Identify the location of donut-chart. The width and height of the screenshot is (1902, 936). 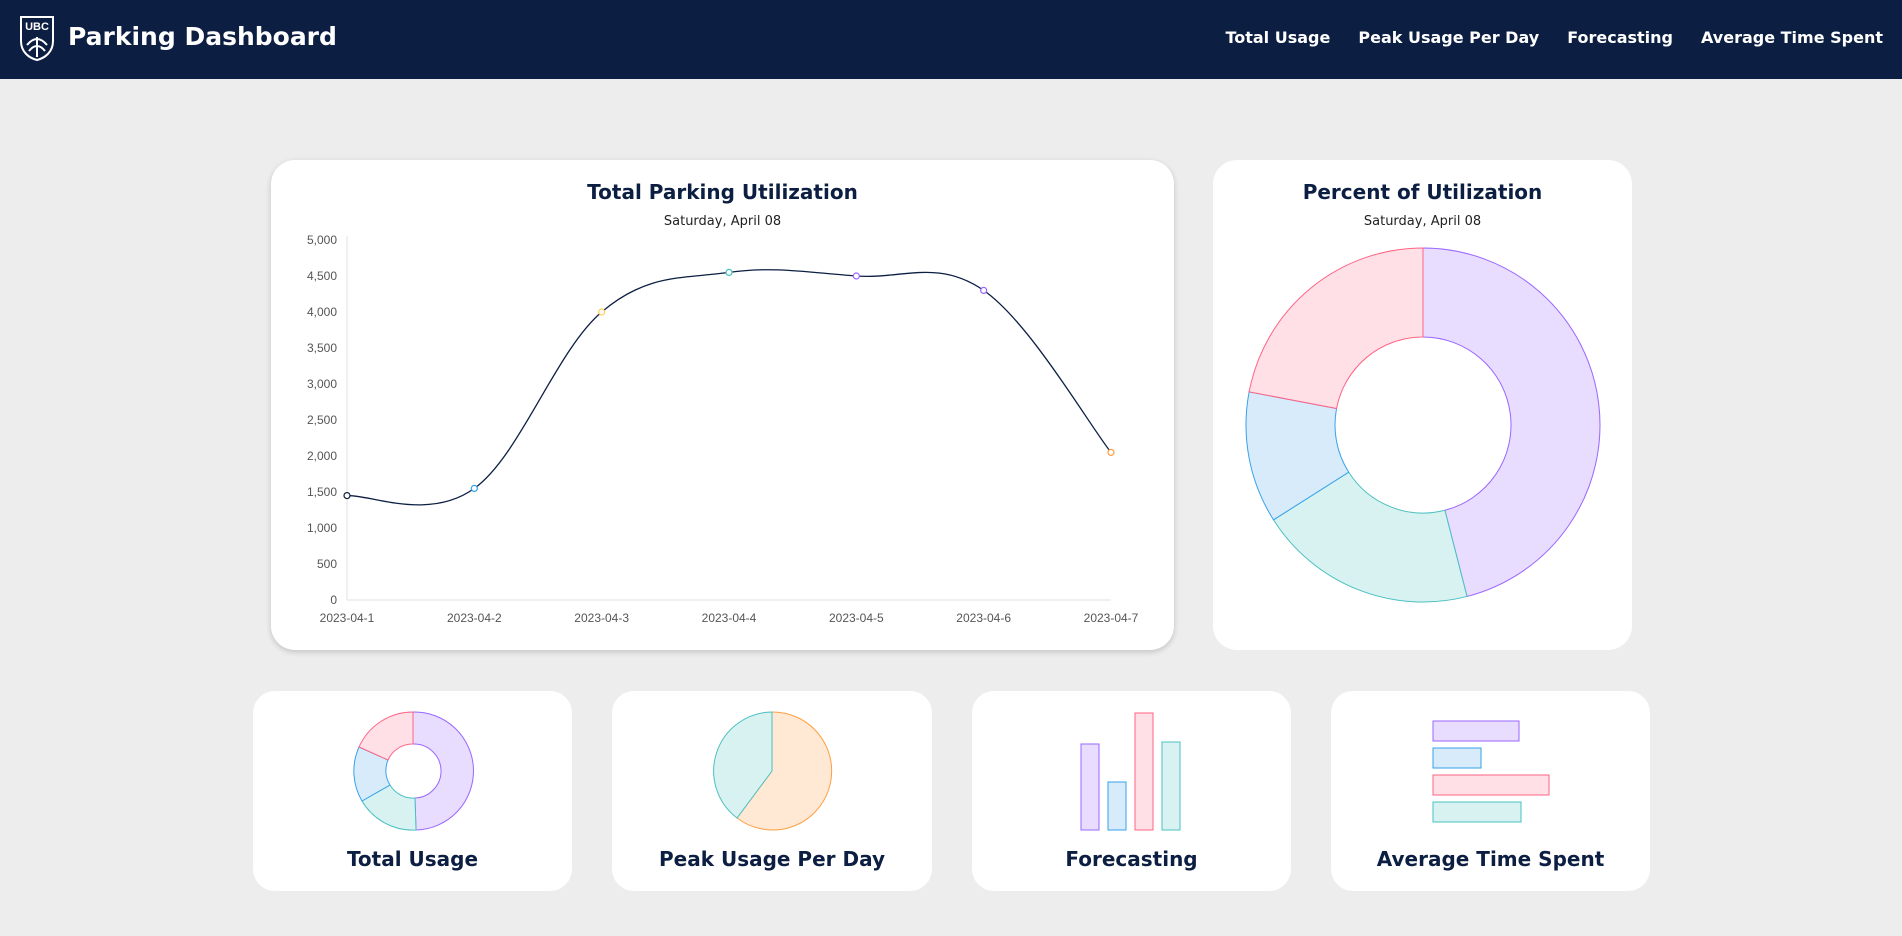
(1422, 405).